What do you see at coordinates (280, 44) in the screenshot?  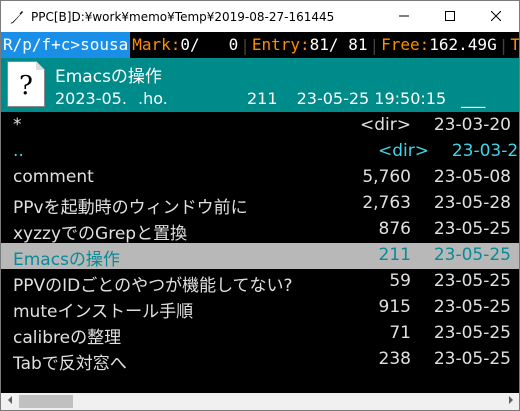 I see `entry-label: Entry:` at bounding box center [280, 44].